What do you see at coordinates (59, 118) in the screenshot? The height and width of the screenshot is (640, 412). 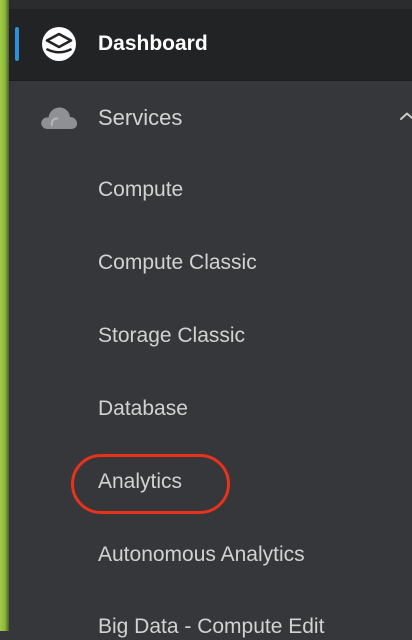 I see `cloud-icon` at bounding box center [59, 118].